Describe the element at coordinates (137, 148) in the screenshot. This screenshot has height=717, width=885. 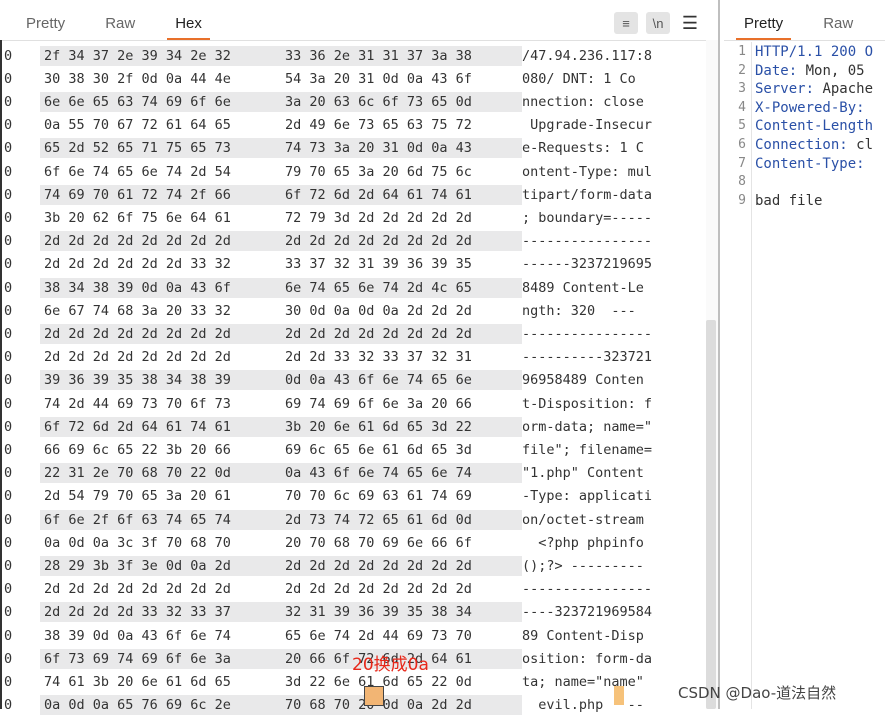
I see `hex-group-1: 65 2d 52 65 71 75 65 73` at that location.